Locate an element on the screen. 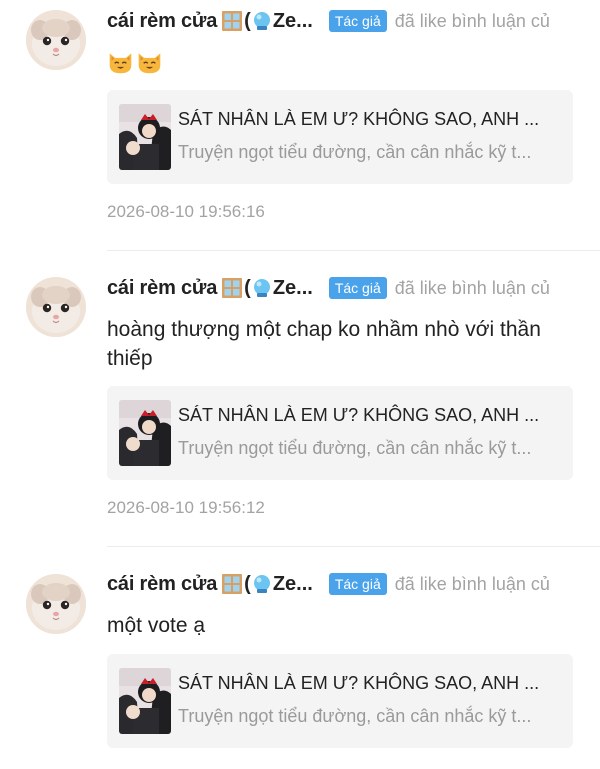  comment-emoji-content is located at coordinates (323, 61).